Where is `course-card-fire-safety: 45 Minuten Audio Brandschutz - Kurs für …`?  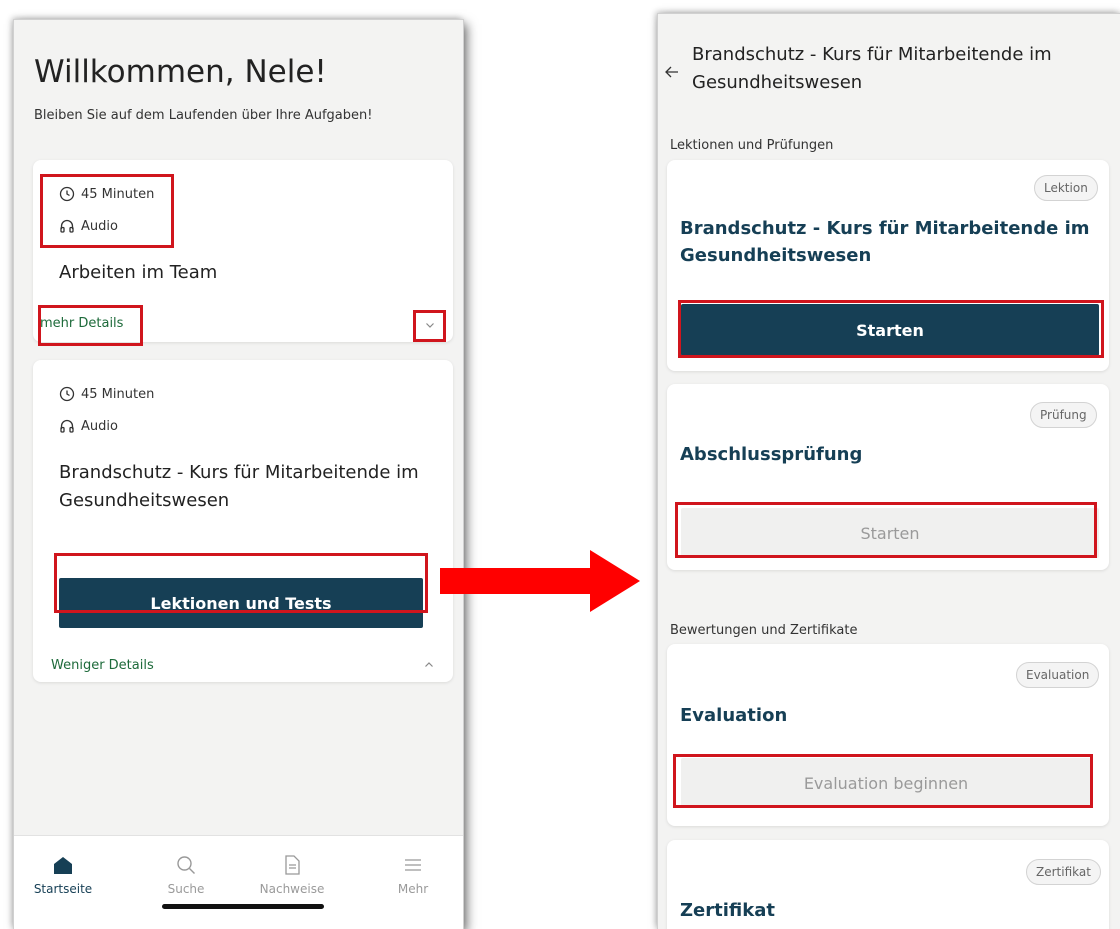
course-card-fire-safety: 45 Minuten Audio Brandschutz - Kurs für … is located at coordinates (243, 521).